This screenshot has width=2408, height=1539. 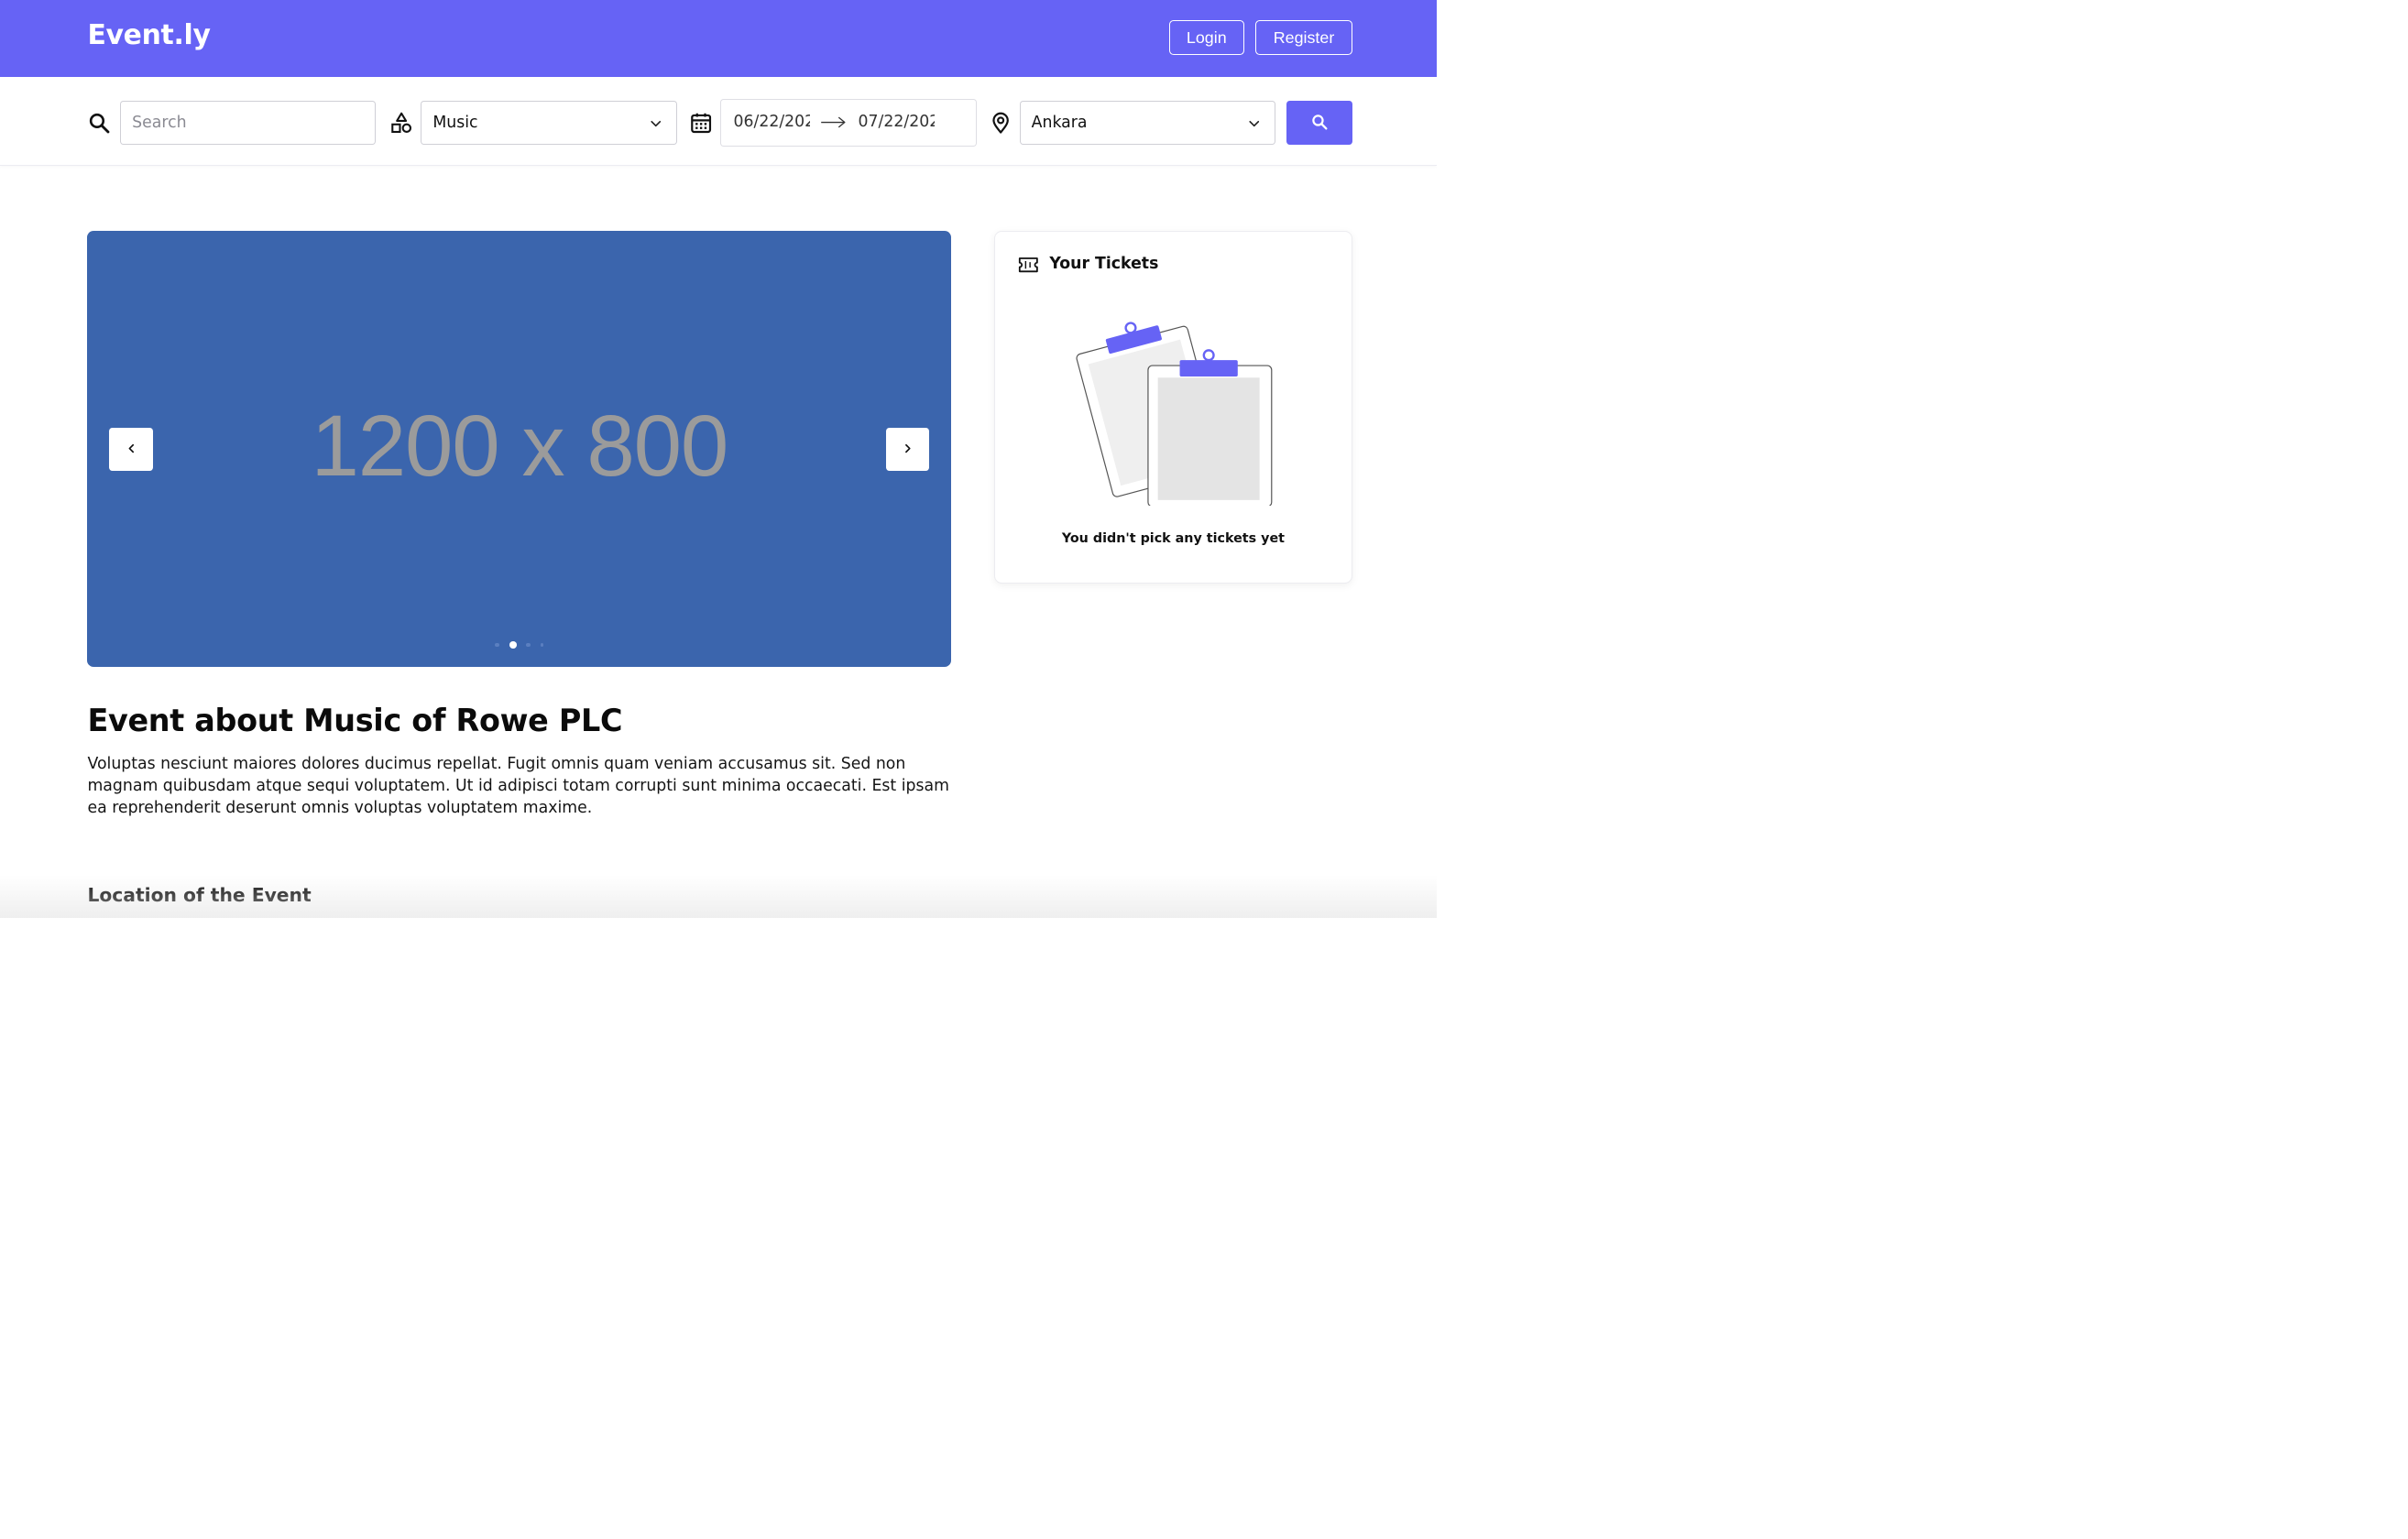 I want to click on event-image-carousel: 1200 x 800, so click(x=519, y=448).